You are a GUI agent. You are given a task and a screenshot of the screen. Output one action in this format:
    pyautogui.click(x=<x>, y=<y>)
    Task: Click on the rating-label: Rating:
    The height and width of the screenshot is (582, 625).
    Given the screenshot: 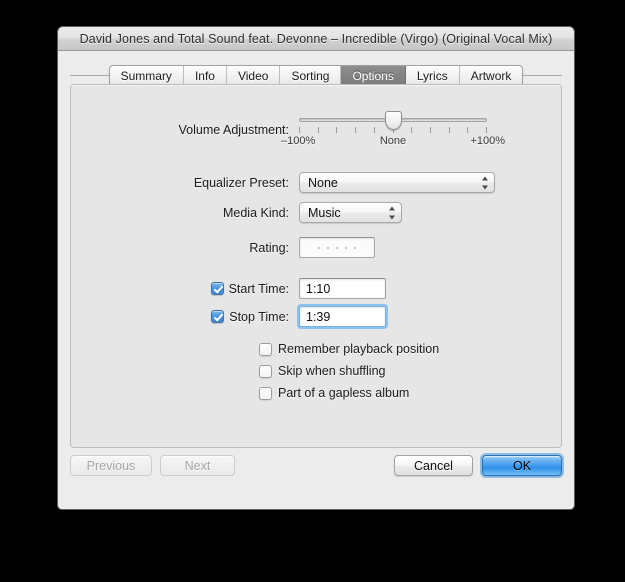 What is the action you would take?
    pyautogui.click(x=269, y=247)
    